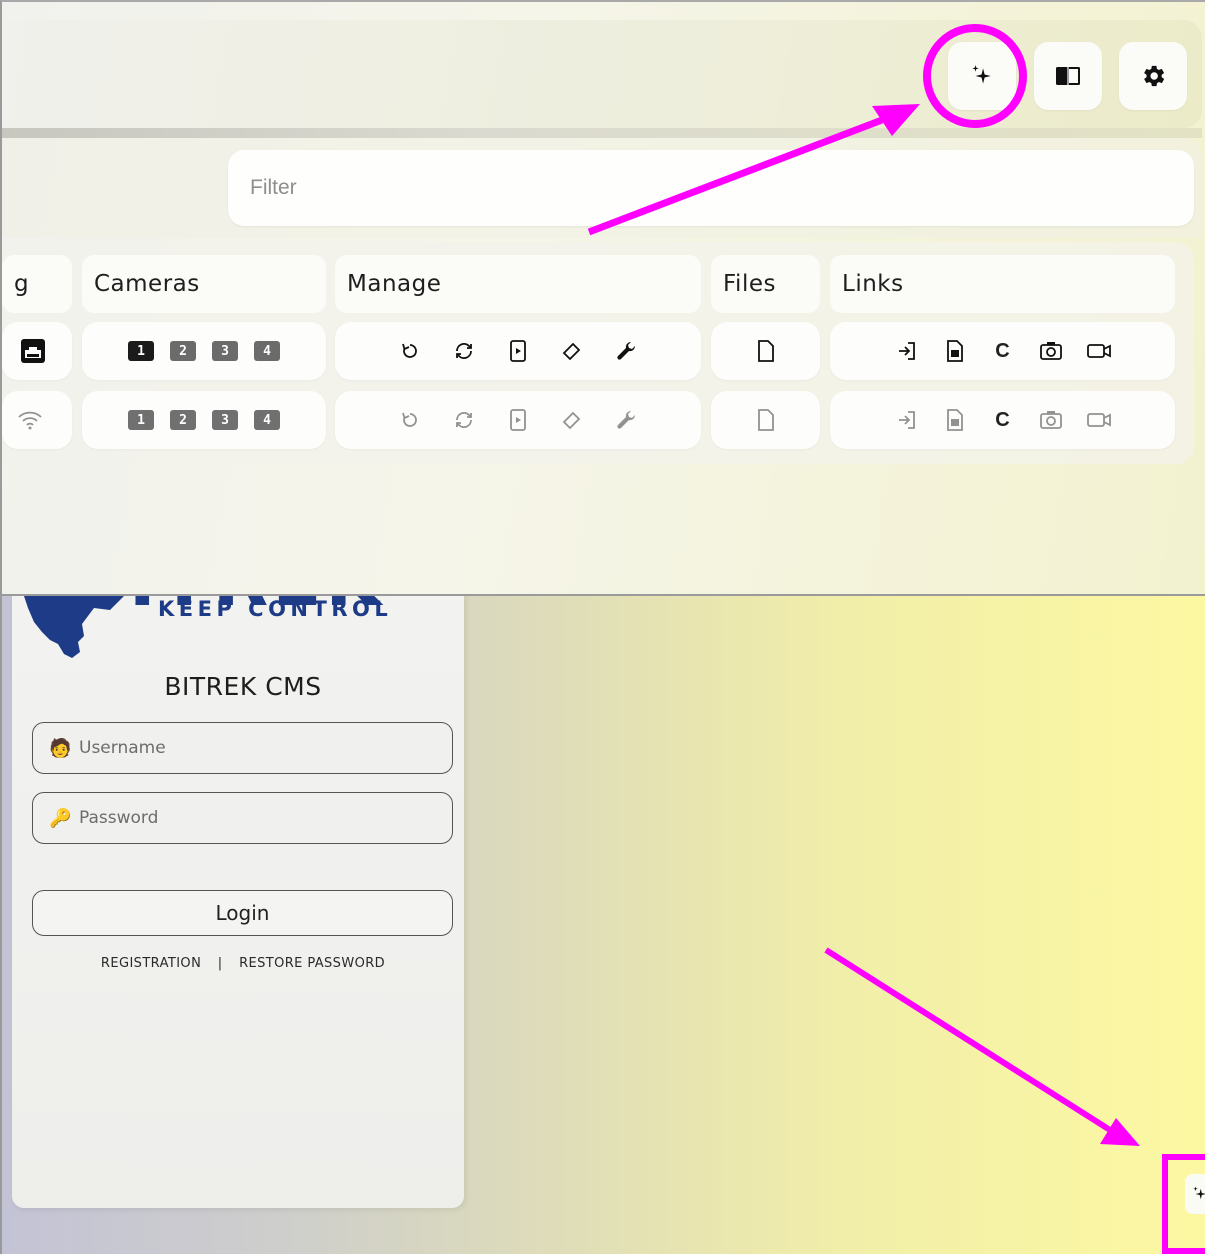  Describe the element at coordinates (602, 133) in the screenshot. I see `header-divider` at that location.